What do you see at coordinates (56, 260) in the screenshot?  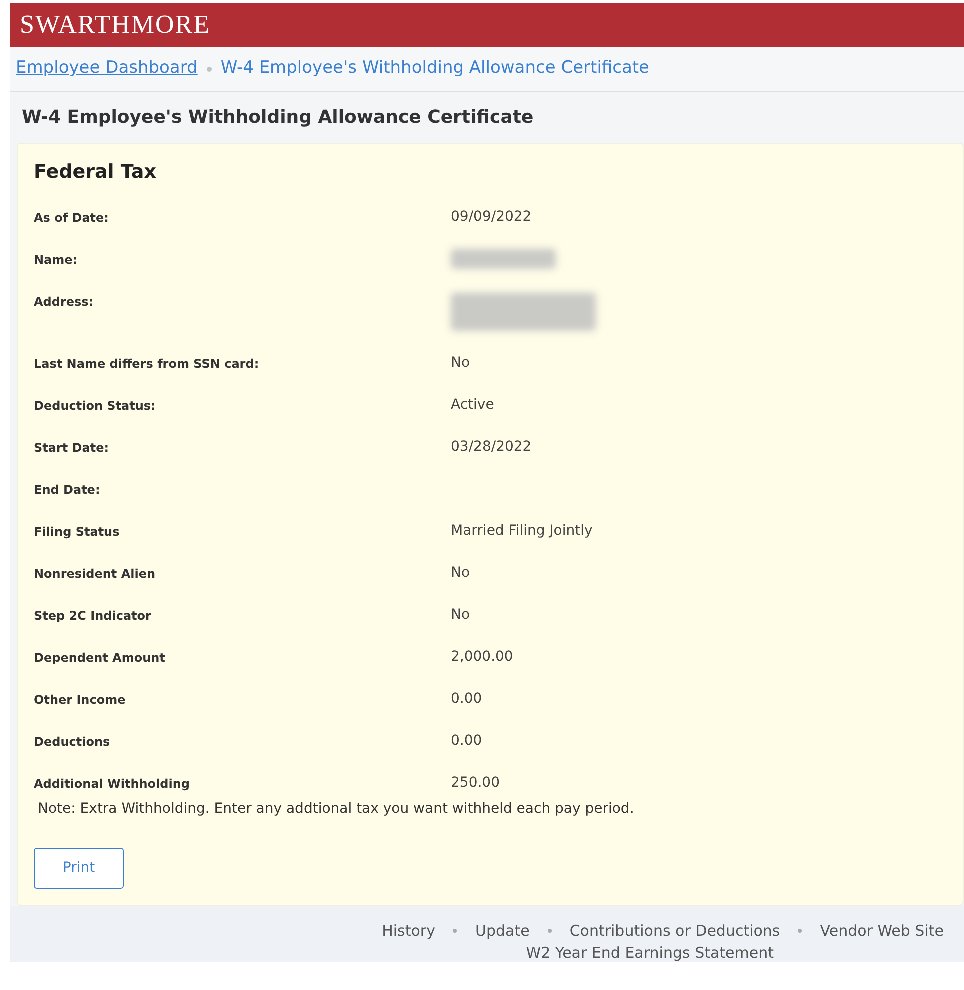 I see `field-label: Name:` at bounding box center [56, 260].